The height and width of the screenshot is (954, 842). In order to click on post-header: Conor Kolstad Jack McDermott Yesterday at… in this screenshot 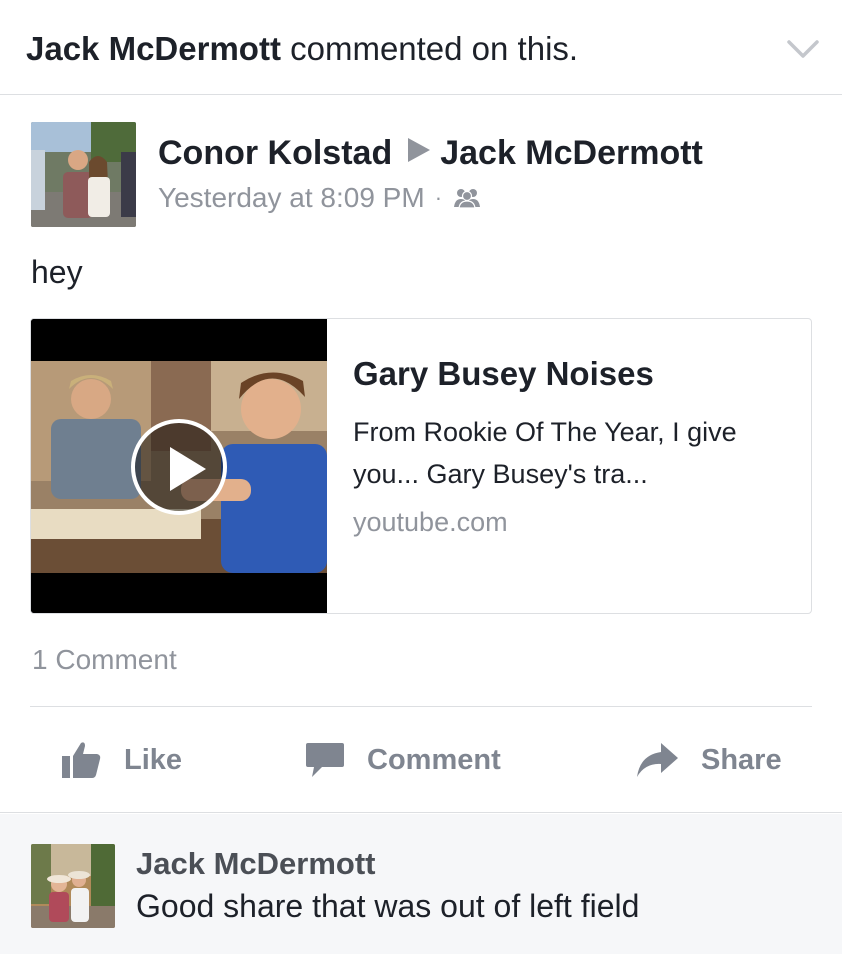, I will do `click(421, 177)`.